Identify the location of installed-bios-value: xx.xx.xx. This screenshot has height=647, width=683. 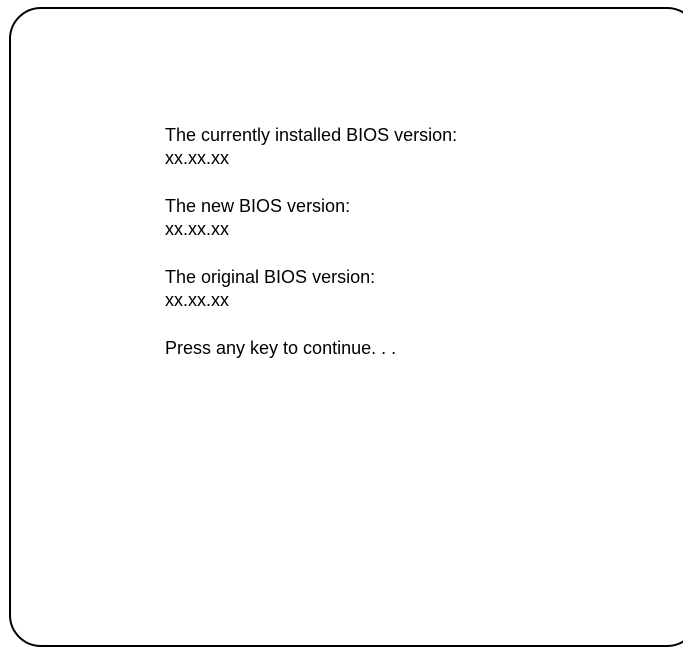
(197, 158).